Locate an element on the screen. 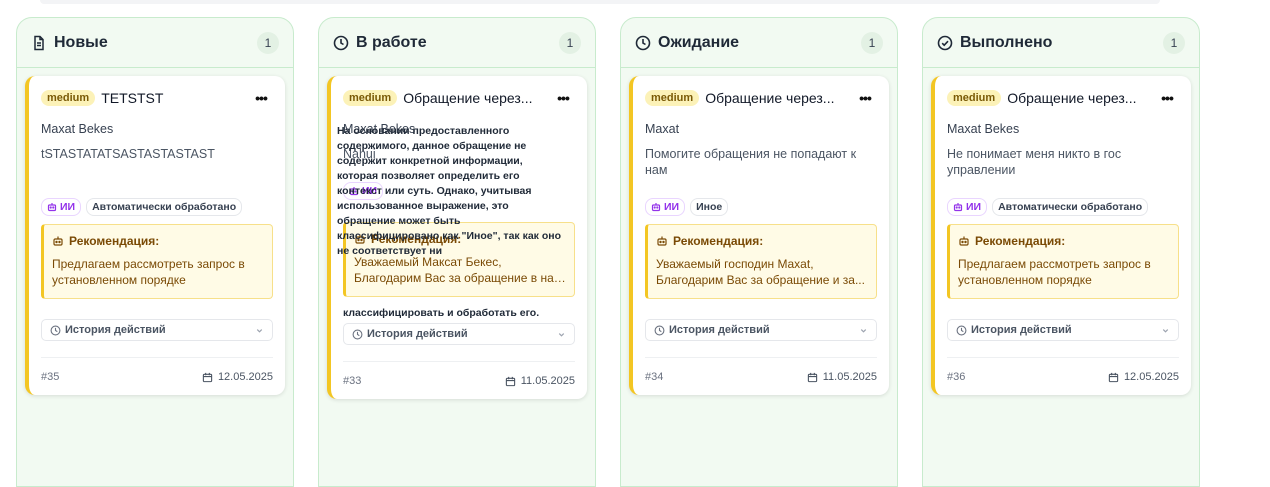 This screenshot has height=487, width=1270. ticket-description: tSTASTATATSASTASTASTAST is located at coordinates (128, 154).